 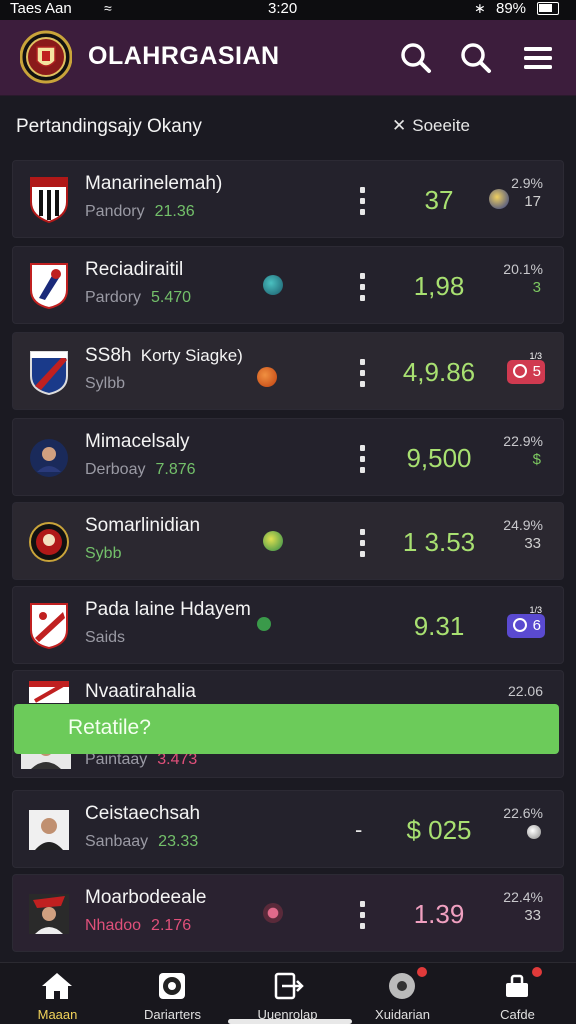 What do you see at coordinates (536, 371) in the screenshot?
I see `badge-count: 5` at bounding box center [536, 371].